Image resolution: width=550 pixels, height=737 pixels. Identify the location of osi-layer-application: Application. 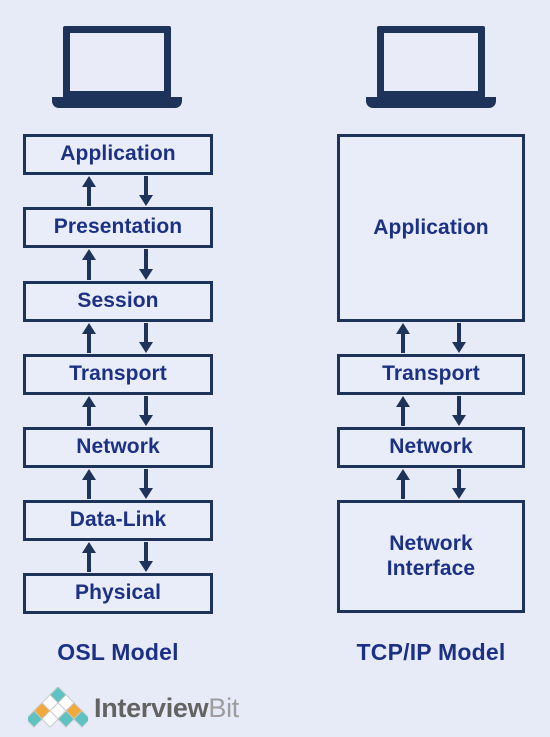
(118, 154).